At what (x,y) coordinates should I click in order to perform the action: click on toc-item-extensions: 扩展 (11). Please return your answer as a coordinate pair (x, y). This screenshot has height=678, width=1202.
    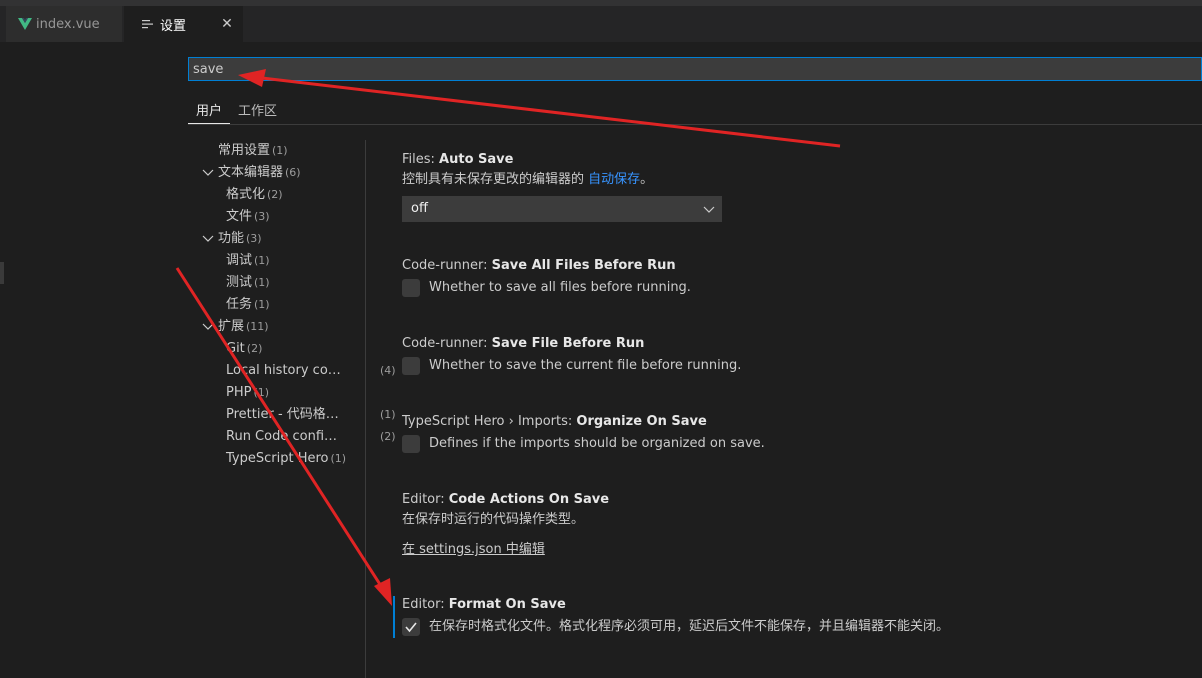
    Looking at the image, I should click on (243, 327).